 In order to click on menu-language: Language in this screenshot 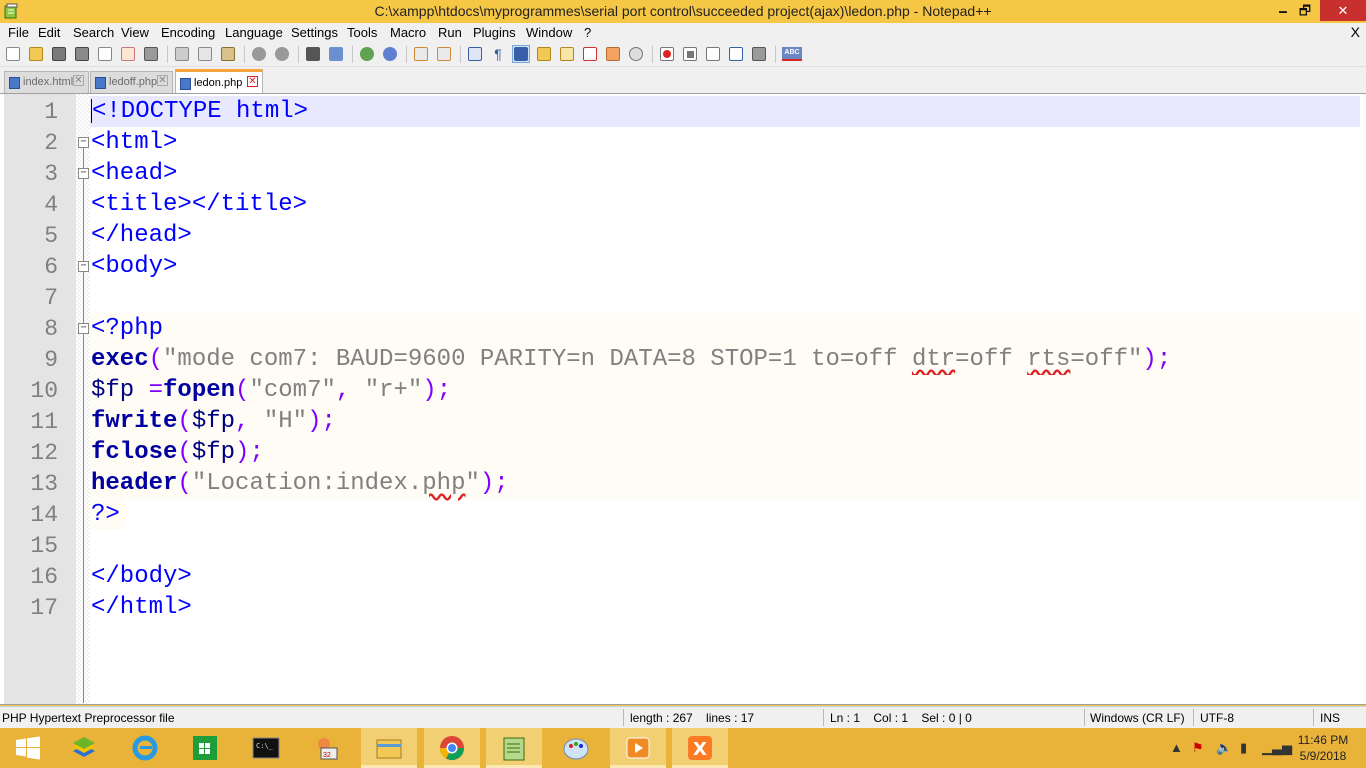, I will do `click(254, 32)`.